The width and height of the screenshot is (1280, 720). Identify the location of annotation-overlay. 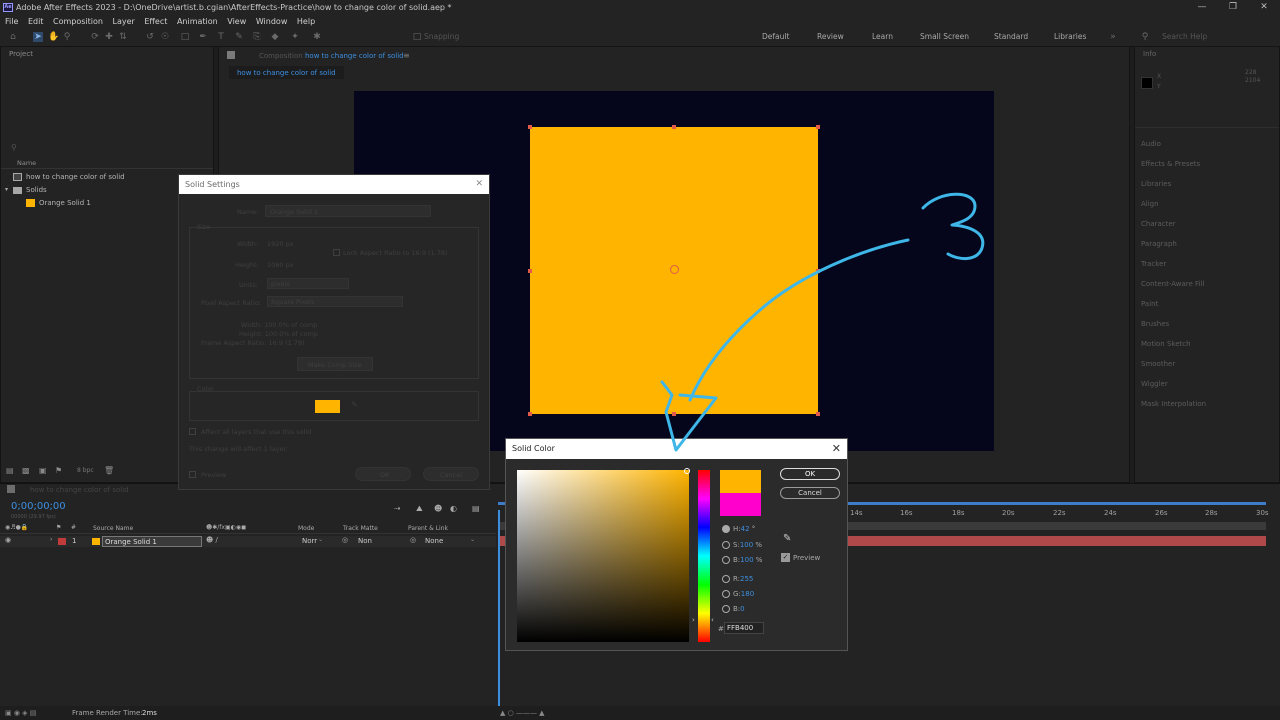
(822, 322).